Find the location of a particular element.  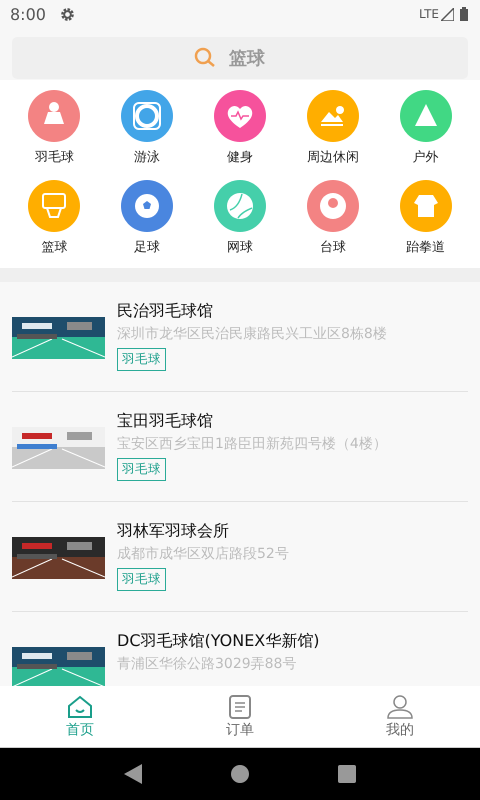

venue-name: DC羽毛球馆(YONEX华新馆) is located at coordinates (218, 641).